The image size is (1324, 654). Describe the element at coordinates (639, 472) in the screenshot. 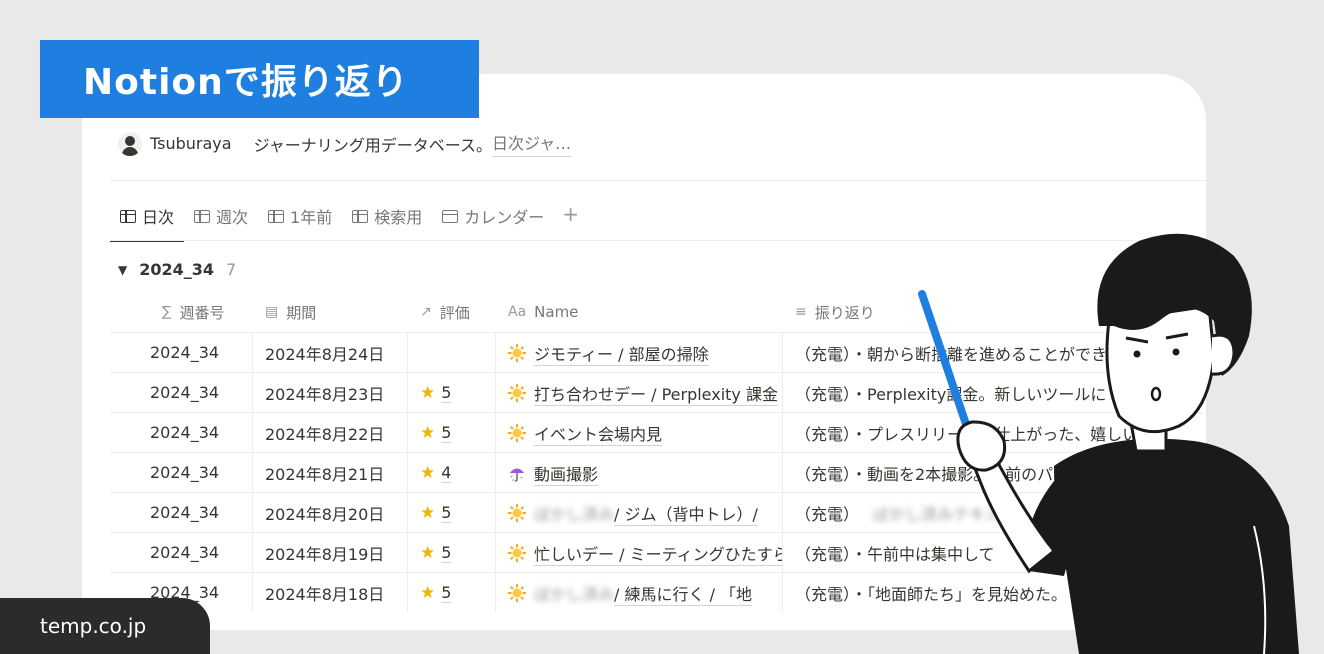

I see `name-cell: 動画撮影` at that location.